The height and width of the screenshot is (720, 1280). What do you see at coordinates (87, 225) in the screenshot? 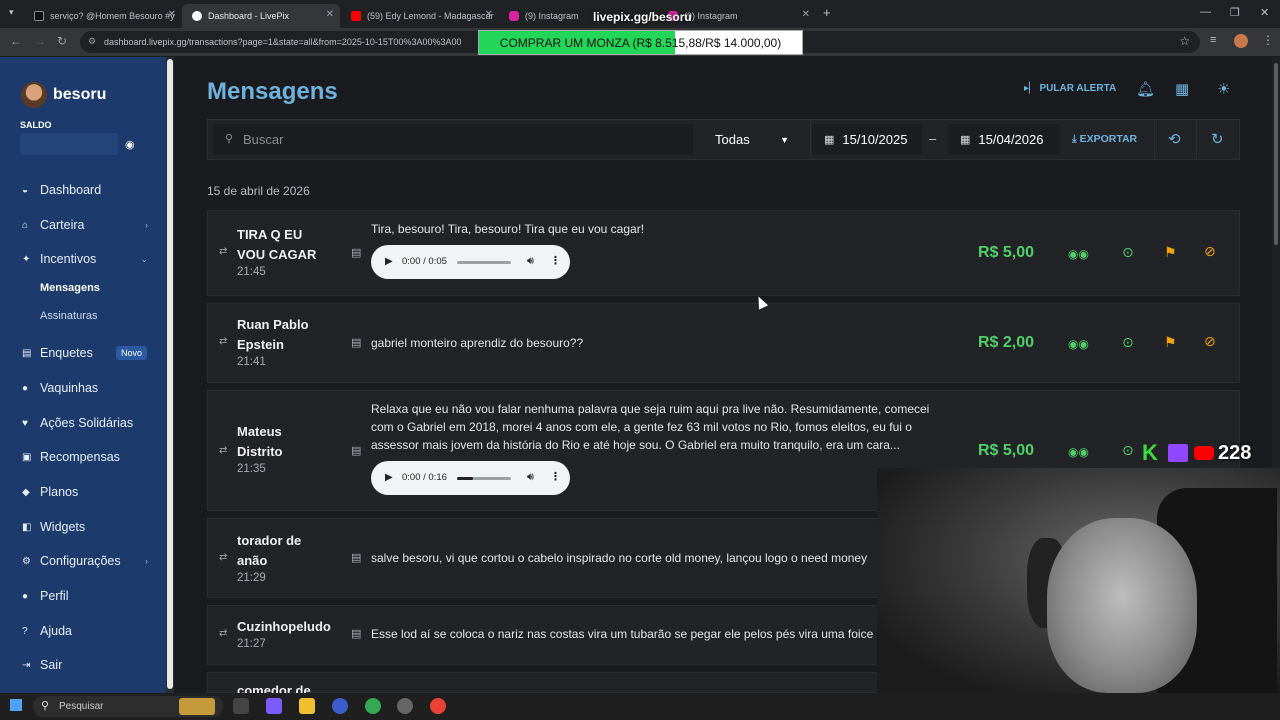
I see `sidebar-item-carteira: ⌂ Carteira ›` at bounding box center [87, 225].